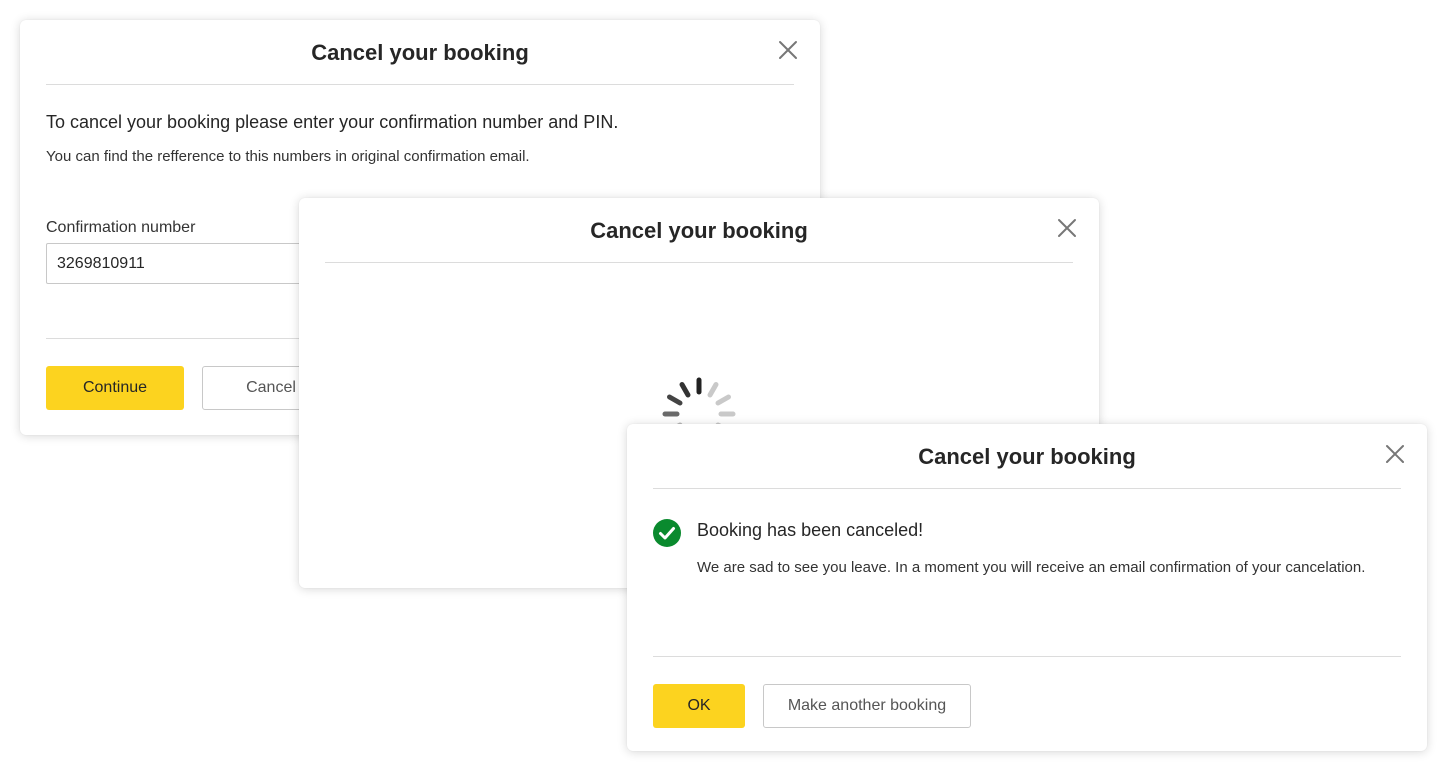  What do you see at coordinates (1027, 656) in the screenshot?
I see `footer-divider` at bounding box center [1027, 656].